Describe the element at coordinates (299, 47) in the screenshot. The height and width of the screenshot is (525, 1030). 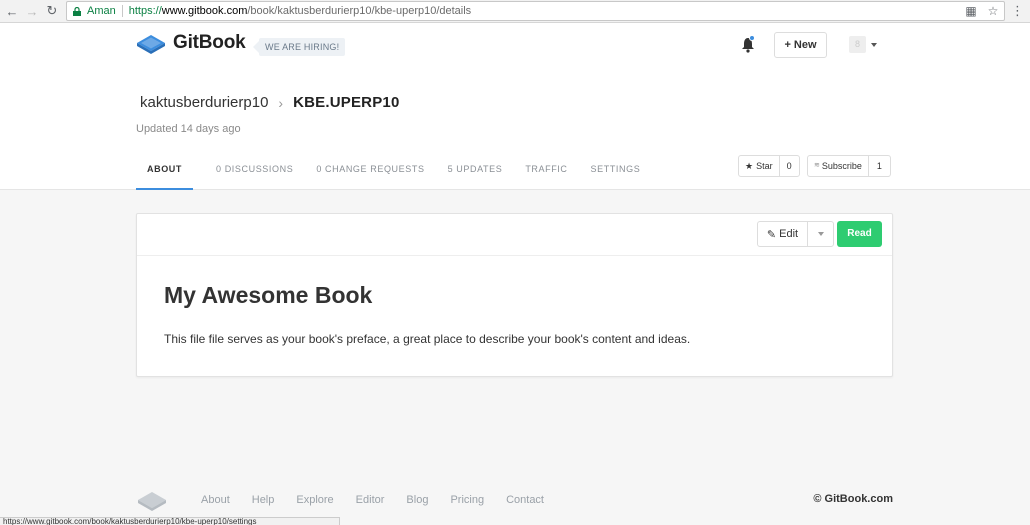
I see `hiring-badge: WE ARE HIRING!` at that location.